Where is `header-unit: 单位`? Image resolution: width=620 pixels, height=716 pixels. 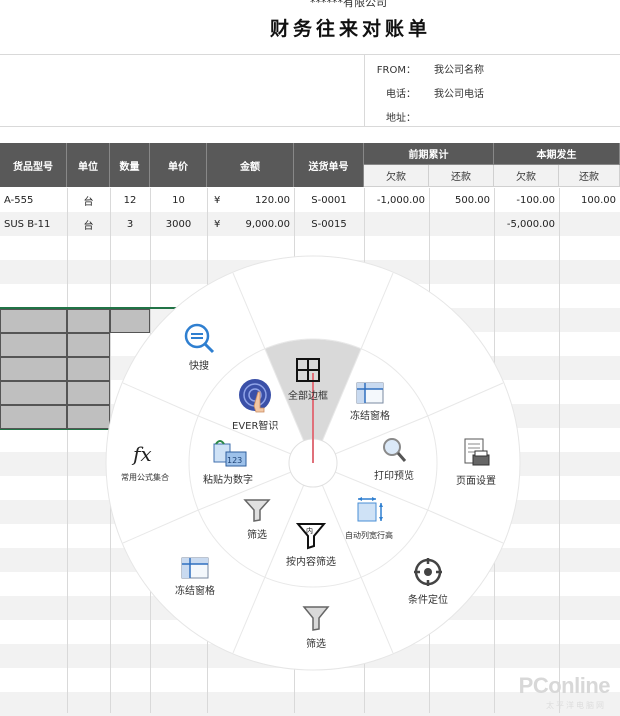 header-unit: 单位 is located at coordinates (88, 165).